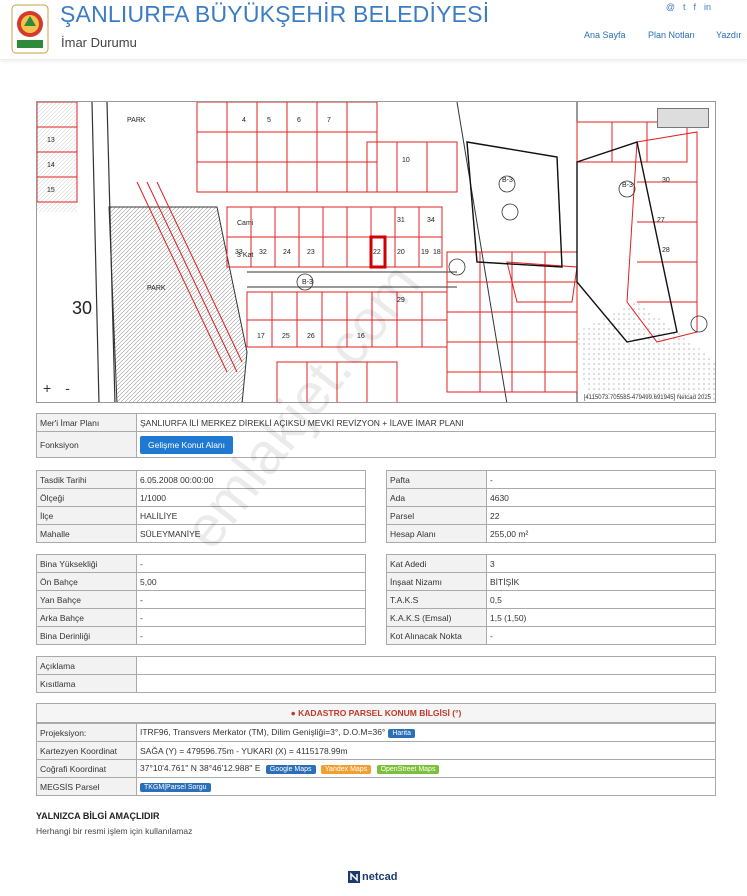 The height and width of the screenshot is (896, 747). I want to click on map-block-label: 16, so click(361, 336).